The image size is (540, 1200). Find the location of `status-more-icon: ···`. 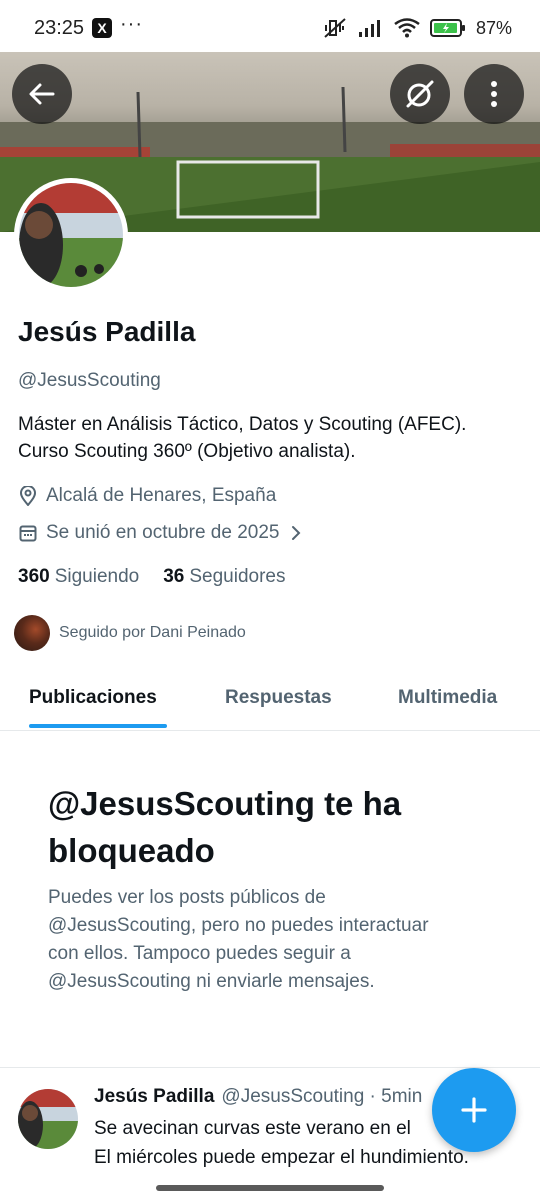

status-more-icon: ··· is located at coordinates (131, 24).